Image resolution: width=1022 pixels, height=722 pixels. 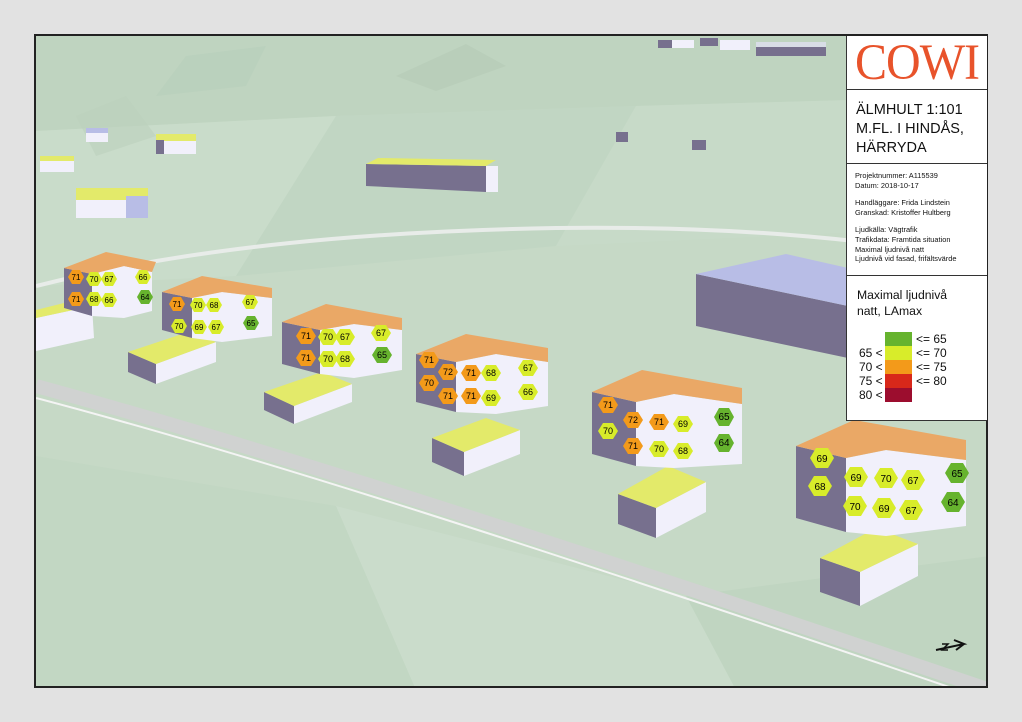 What do you see at coordinates (917, 339) in the screenshot?
I see `legend-class: <= 65` at bounding box center [917, 339].